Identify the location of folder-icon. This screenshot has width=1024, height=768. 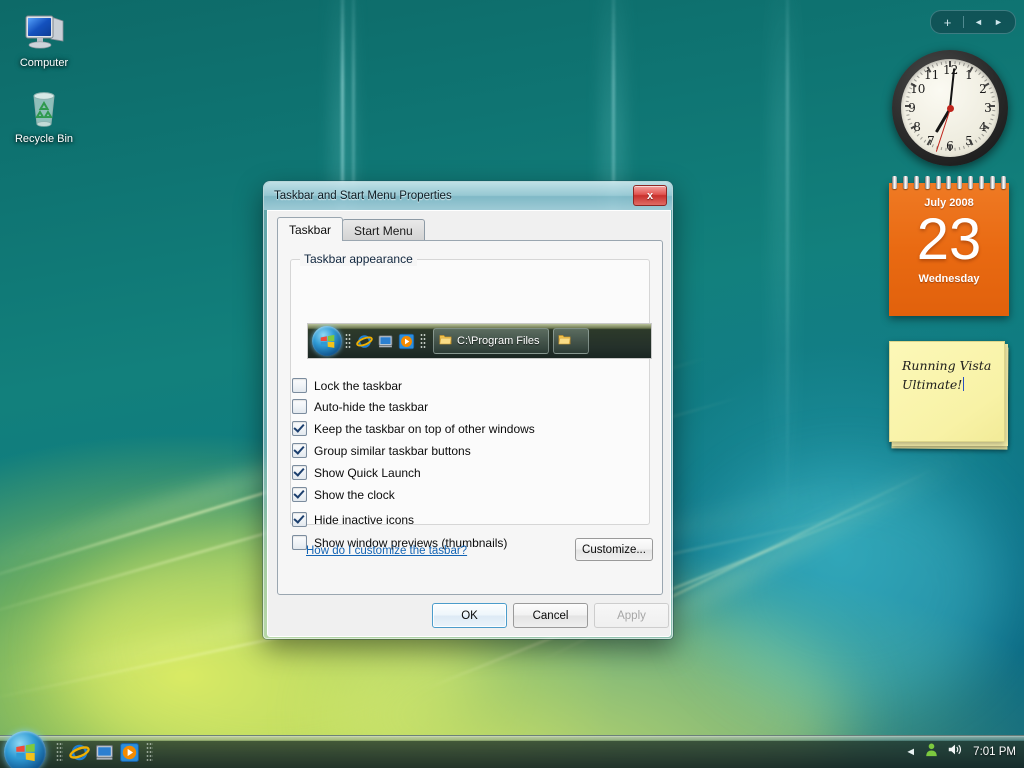
(564, 341).